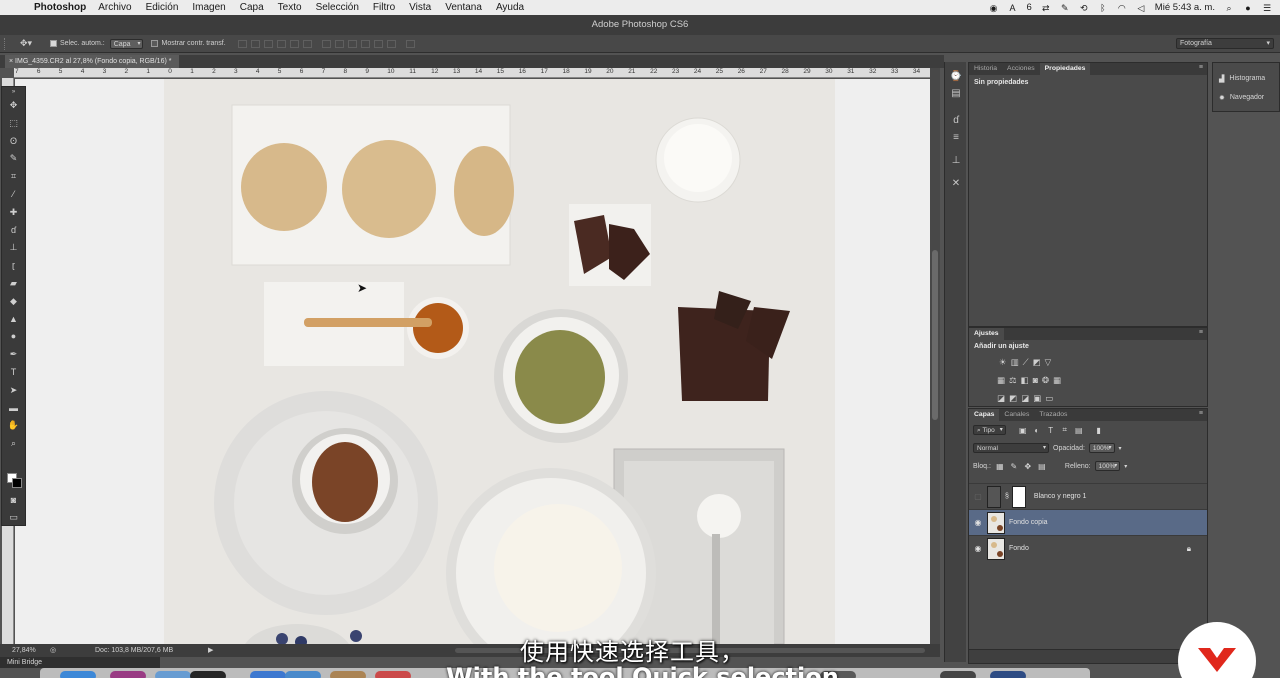 The image size is (1280, 678). What do you see at coordinates (13, 373) in the screenshot?
I see `type-tool-icon: T` at bounding box center [13, 373].